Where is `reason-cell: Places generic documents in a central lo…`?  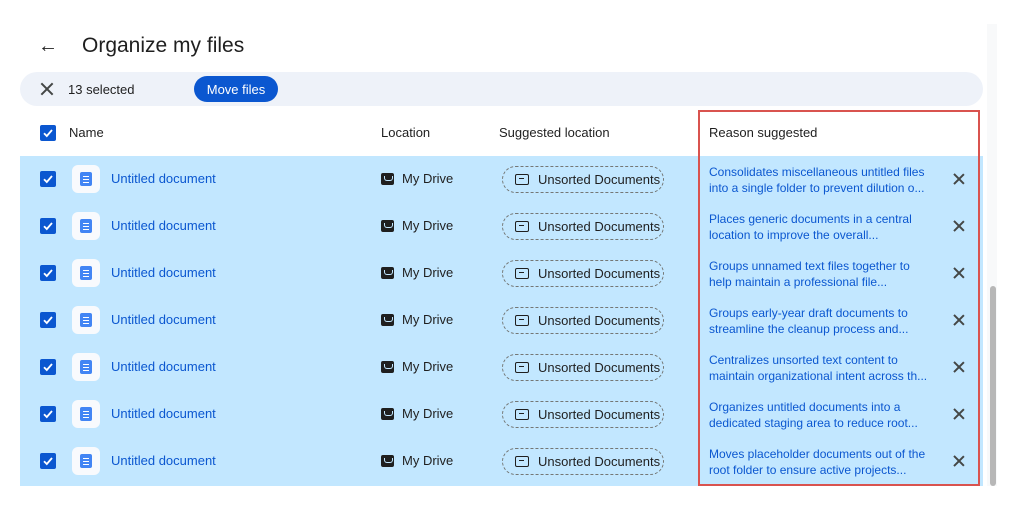 reason-cell: Places generic documents in a central lo… is located at coordinates (820, 226).